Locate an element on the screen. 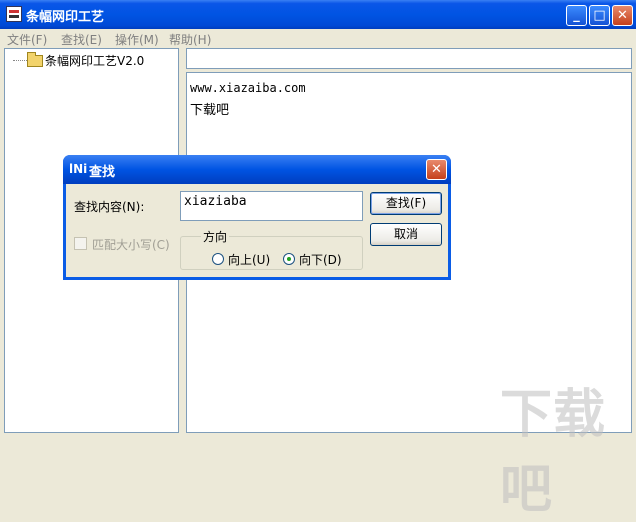 The image size is (636, 522). path-field is located at coordinates (409, 58).